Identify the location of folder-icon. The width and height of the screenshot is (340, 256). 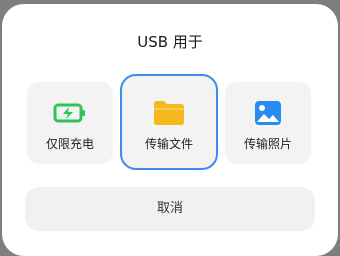
(169, 115).